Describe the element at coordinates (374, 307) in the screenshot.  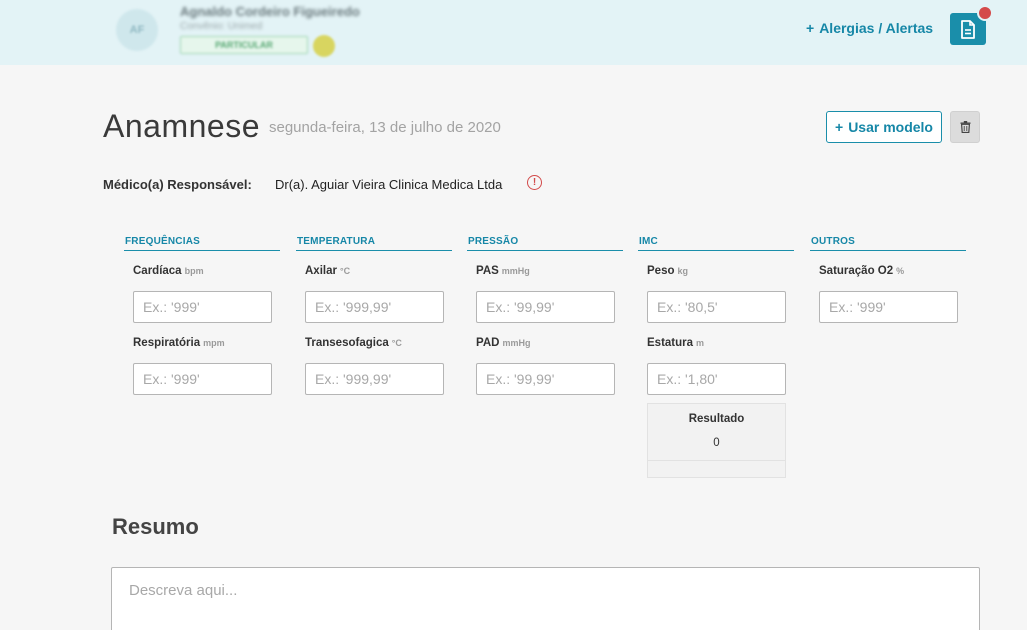
I see `axilar-input` at that location.